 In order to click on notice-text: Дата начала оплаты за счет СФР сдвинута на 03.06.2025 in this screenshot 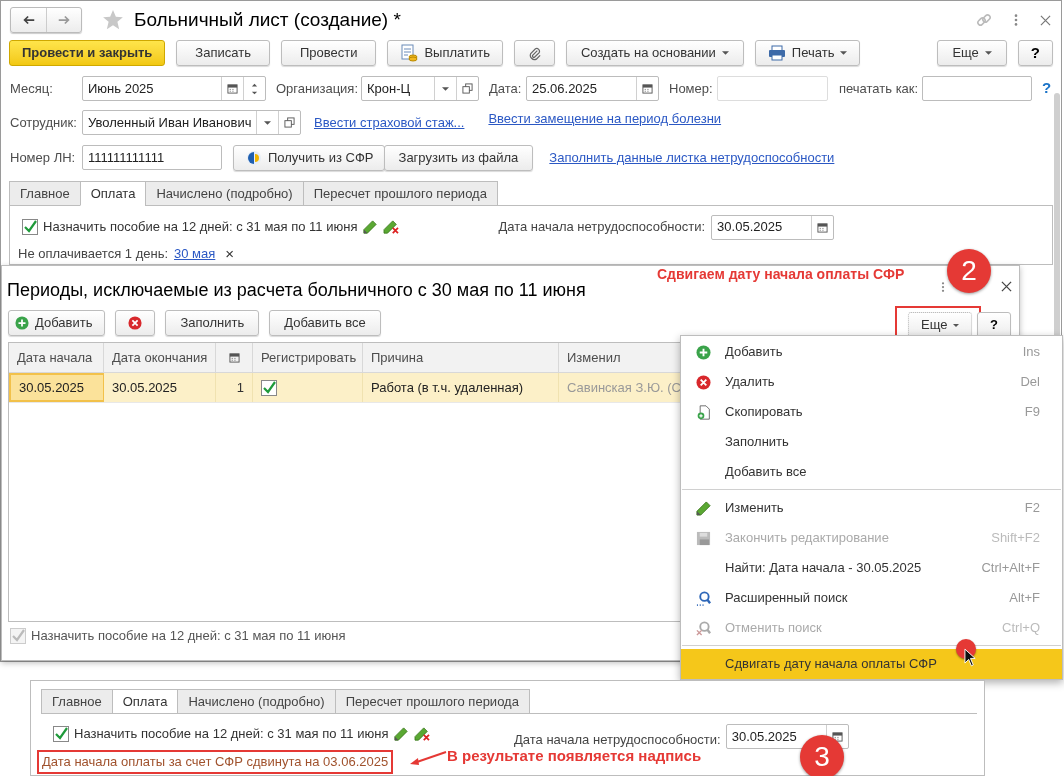, I will do `click(215, 762)`.